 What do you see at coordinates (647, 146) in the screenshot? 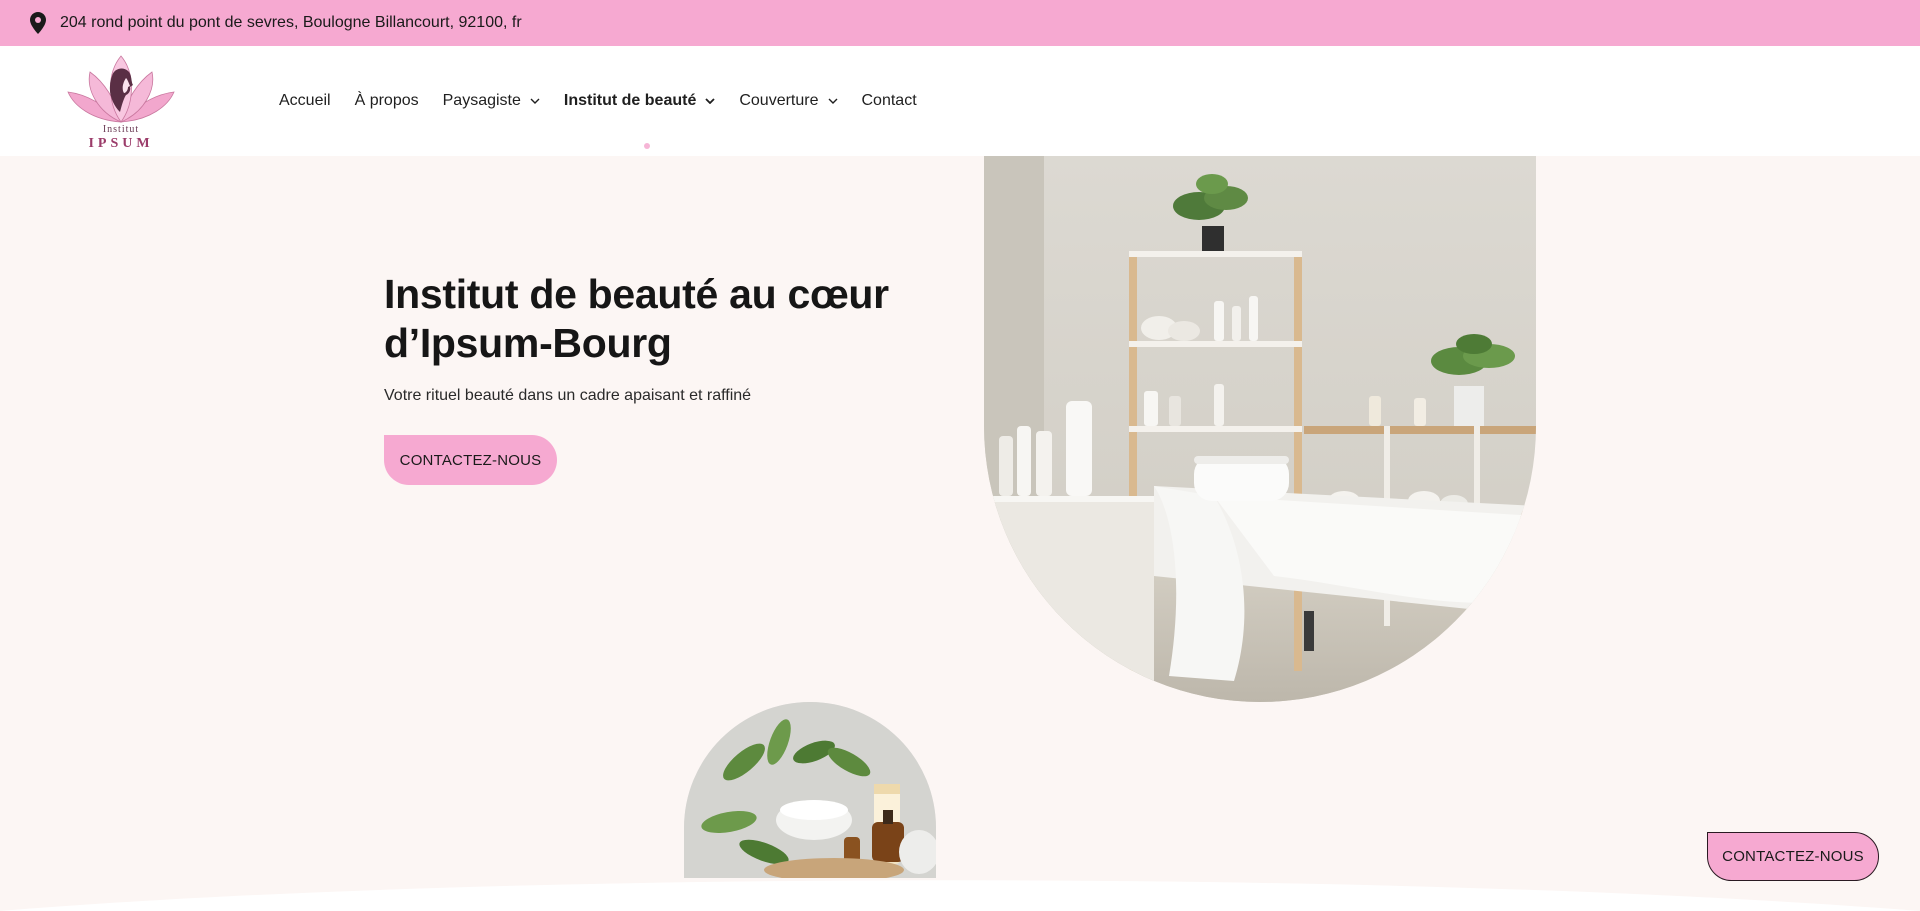
I see `active-nav-indicator` at bounding box center [647, 146].